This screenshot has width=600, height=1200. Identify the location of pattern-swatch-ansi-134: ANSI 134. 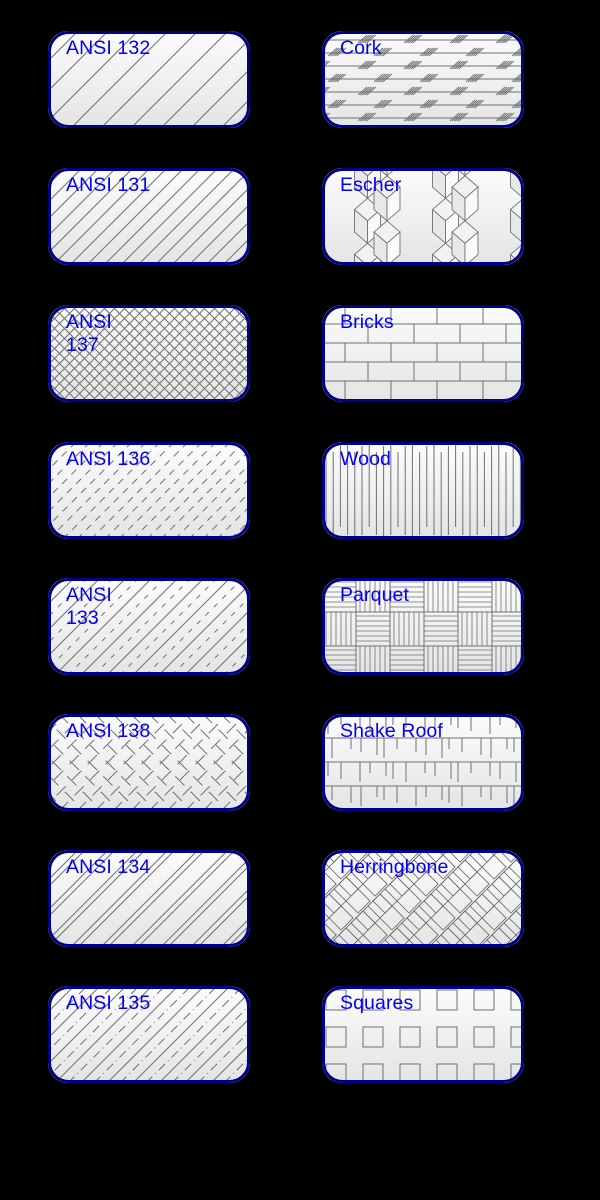
(149, 898).